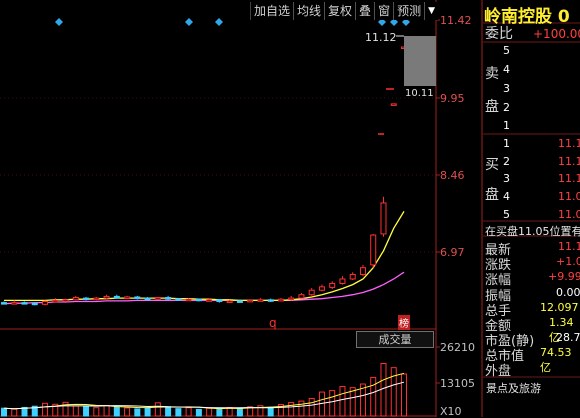 The height and width of the screenshot is (418, 580). What do you see at coordinates (506, 214) in the screenshot?
I see `buy-level-5: 5` at bounding box center [506, 214].